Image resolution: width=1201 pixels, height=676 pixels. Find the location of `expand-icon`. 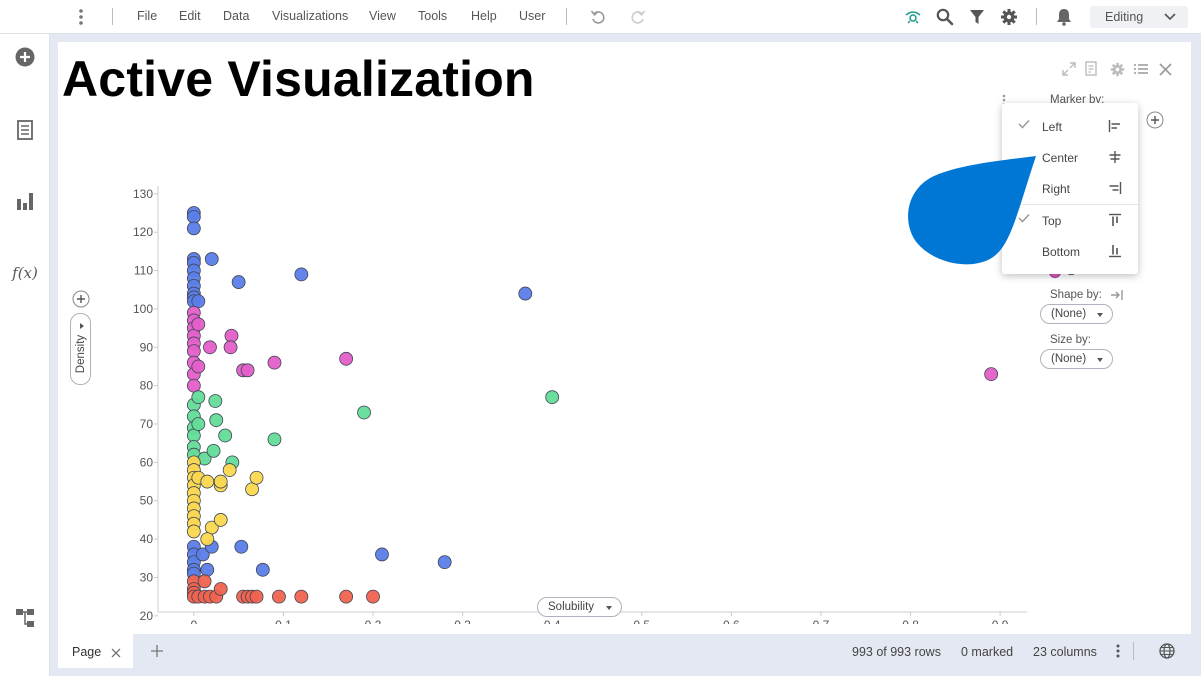

expand-icon is located at coordinates (1069, 69).